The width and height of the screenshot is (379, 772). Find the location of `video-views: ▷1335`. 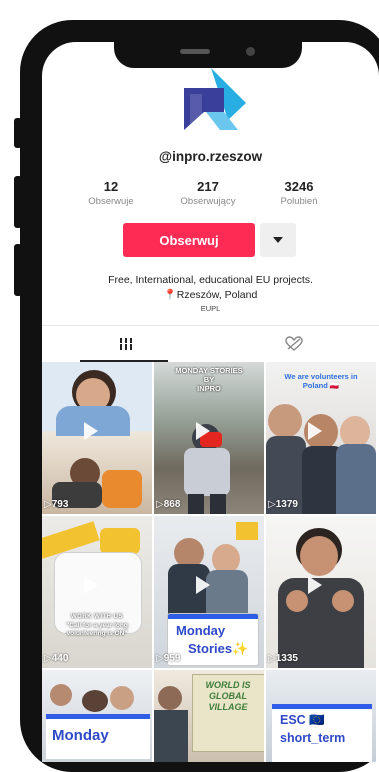

video-views: ▷1335 is located at coordinates (283, 658).